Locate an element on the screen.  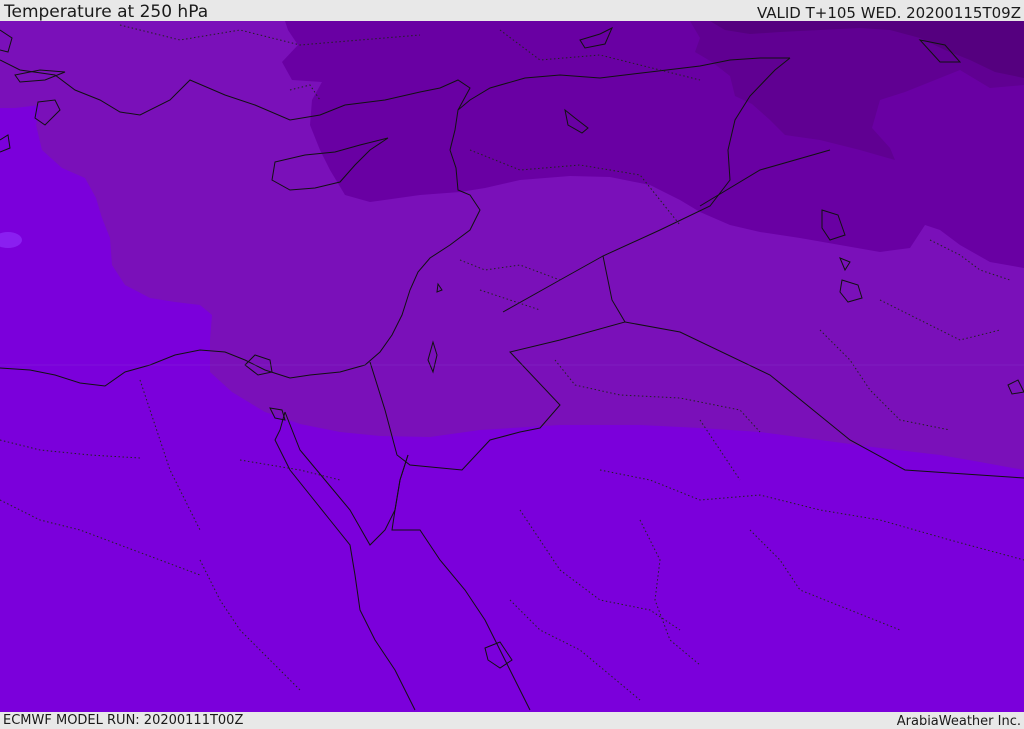
valid-time: VALID T+105 WED. 20200115T09Z is located at coordinates (888, 13).